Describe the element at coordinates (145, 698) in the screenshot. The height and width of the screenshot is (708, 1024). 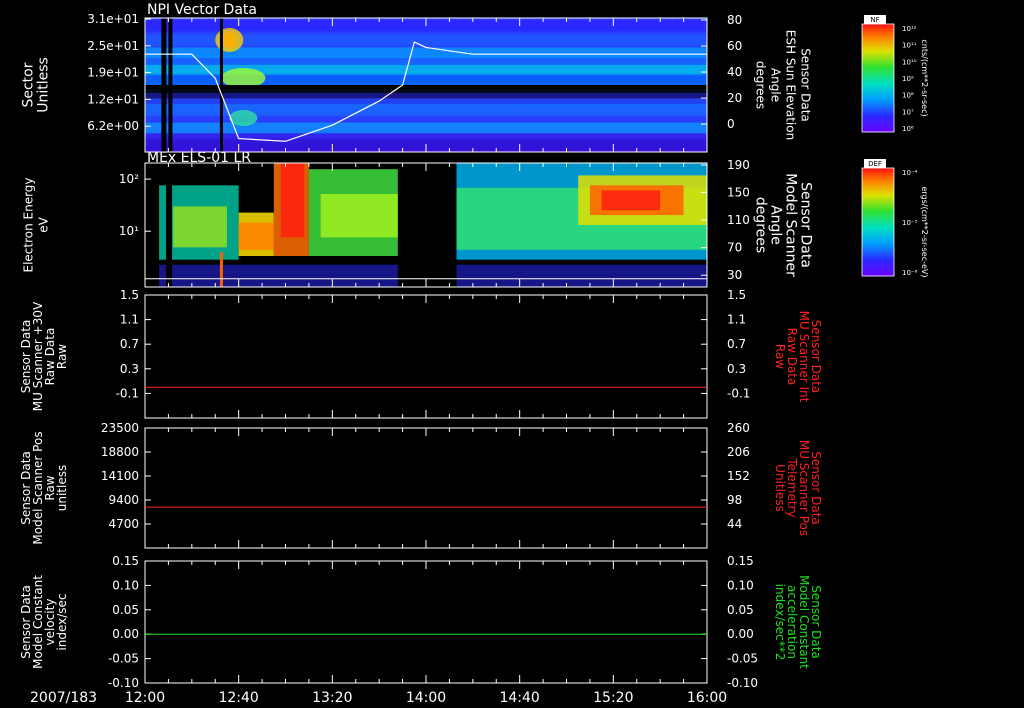
I see `time-tick-label: 12:00` at that location.